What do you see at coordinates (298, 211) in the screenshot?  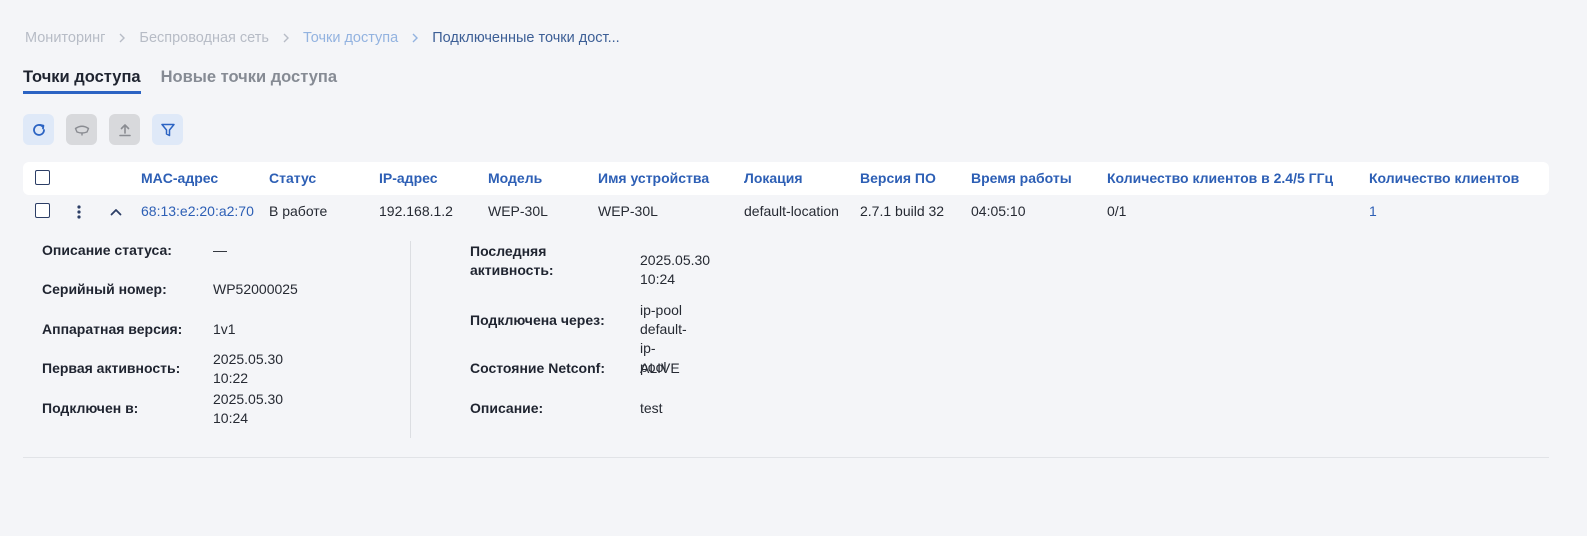 I see `cell-status: В работе` at bounding box center [298, 211].